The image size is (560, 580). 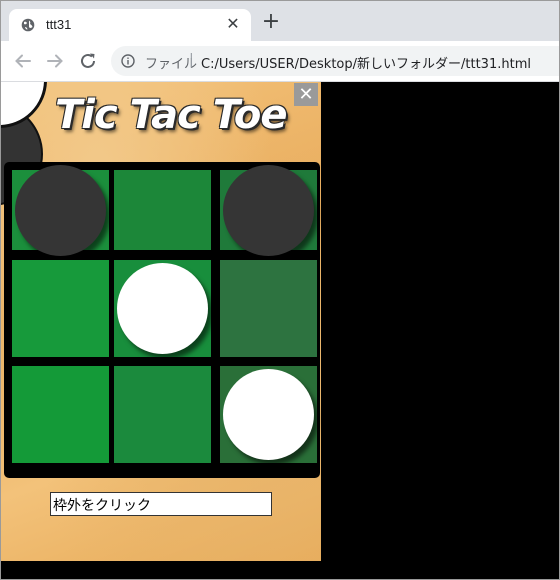 I want to click on info-icon, so click(x=128, y=61).